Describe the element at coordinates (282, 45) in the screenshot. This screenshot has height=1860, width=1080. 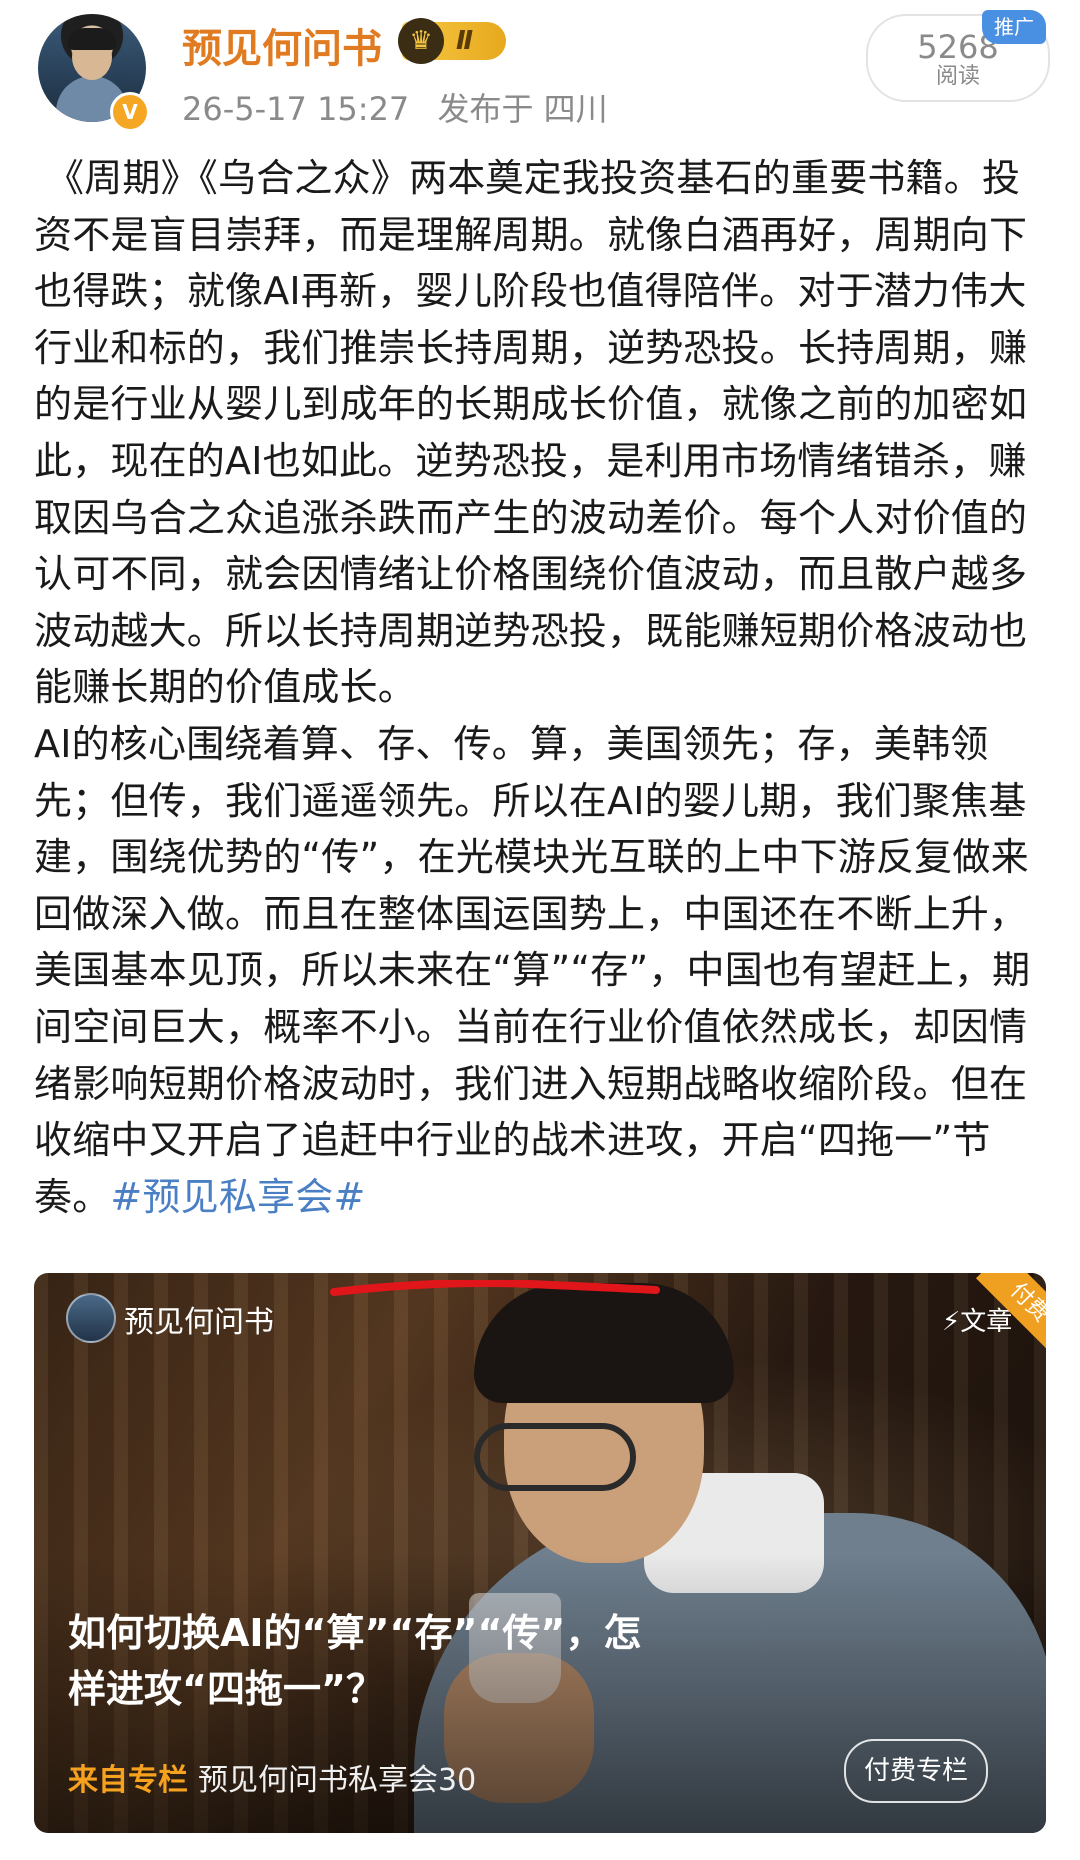
I see `author-name: 预见何问书` at that location.